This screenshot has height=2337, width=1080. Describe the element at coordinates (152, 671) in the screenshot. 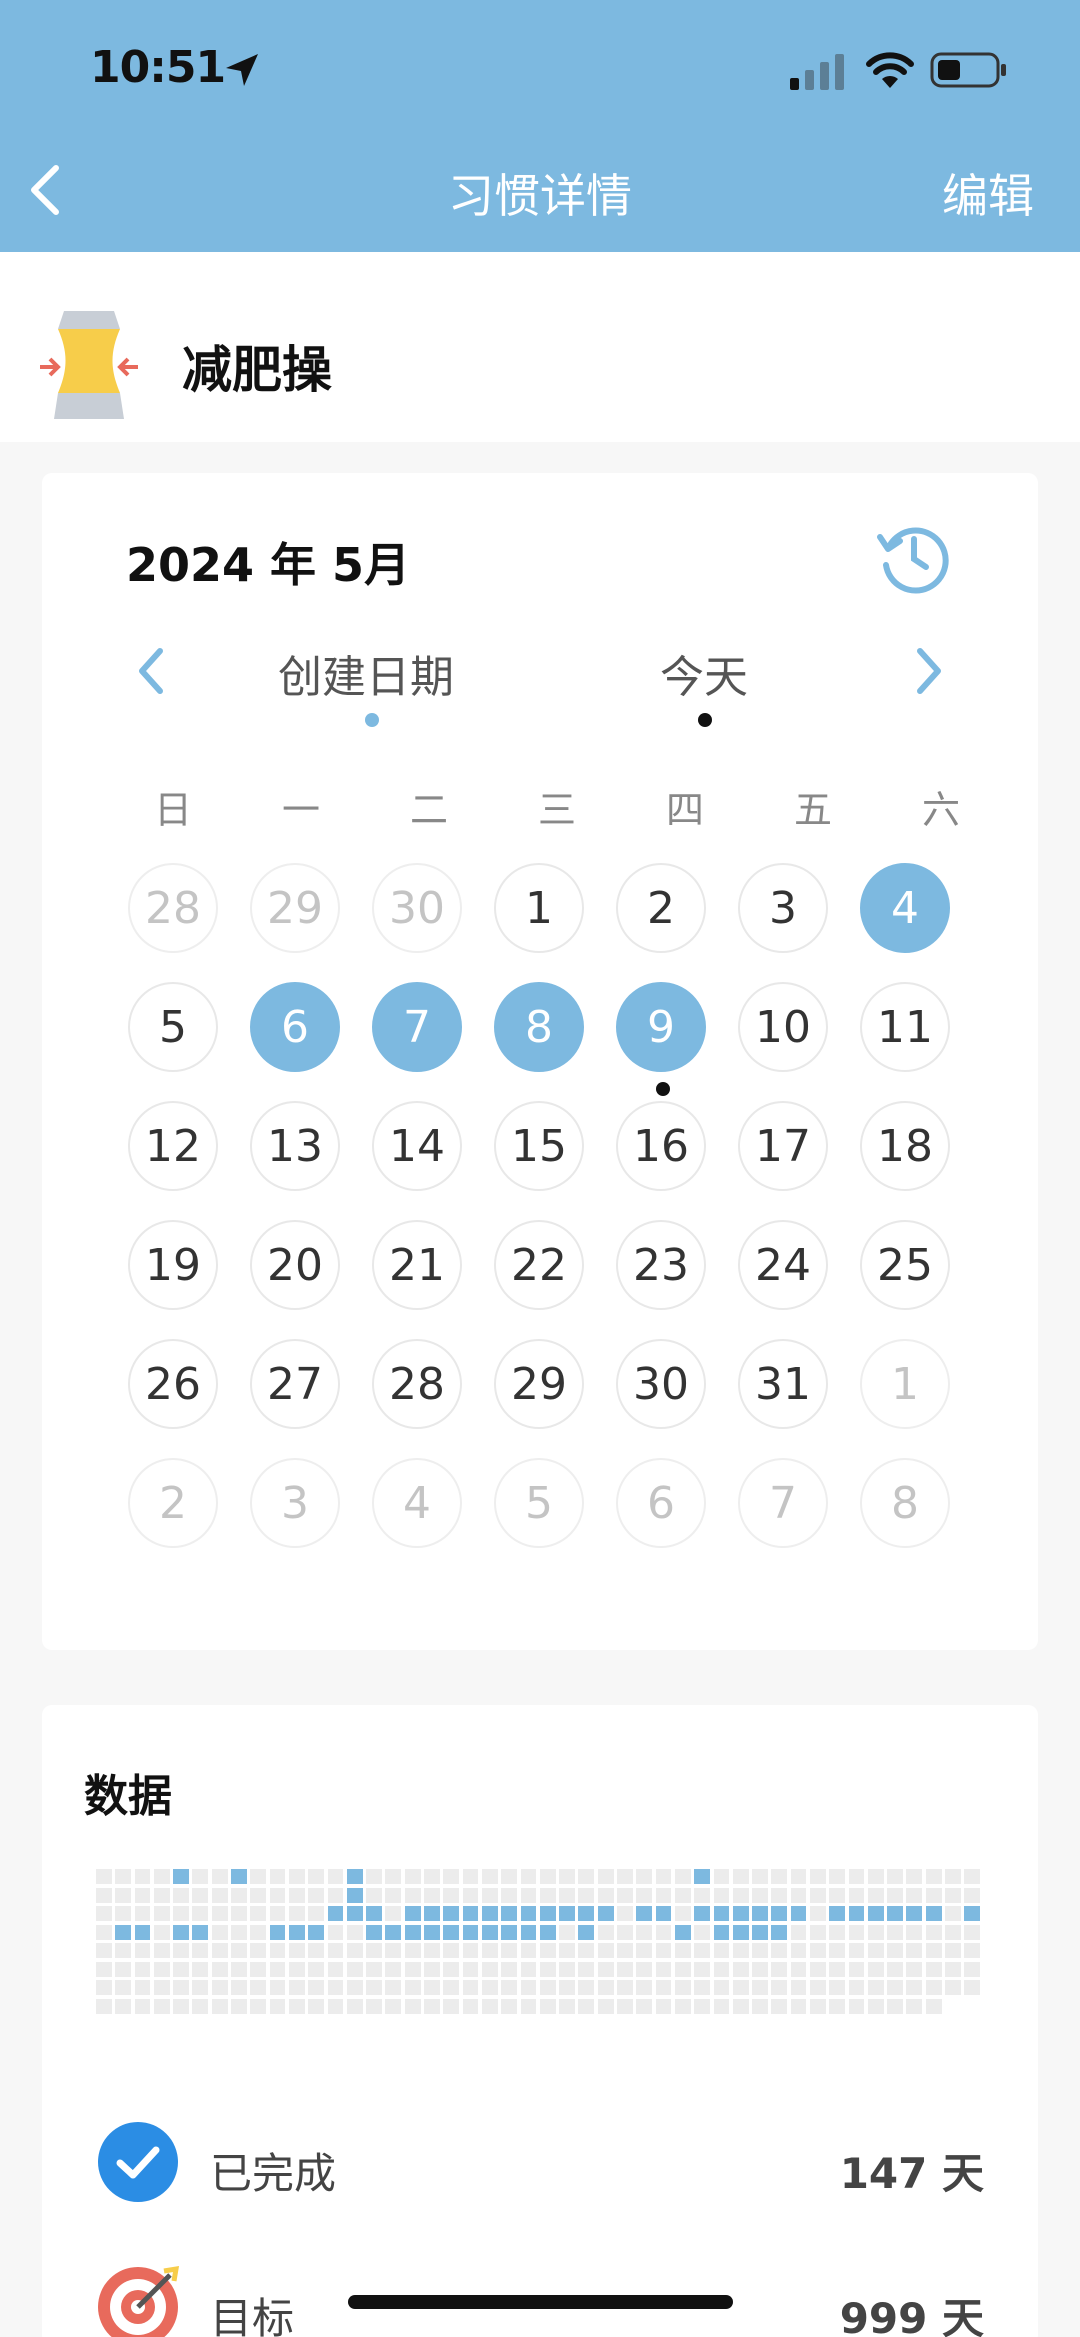

I see `prev-month-icon` at that location.